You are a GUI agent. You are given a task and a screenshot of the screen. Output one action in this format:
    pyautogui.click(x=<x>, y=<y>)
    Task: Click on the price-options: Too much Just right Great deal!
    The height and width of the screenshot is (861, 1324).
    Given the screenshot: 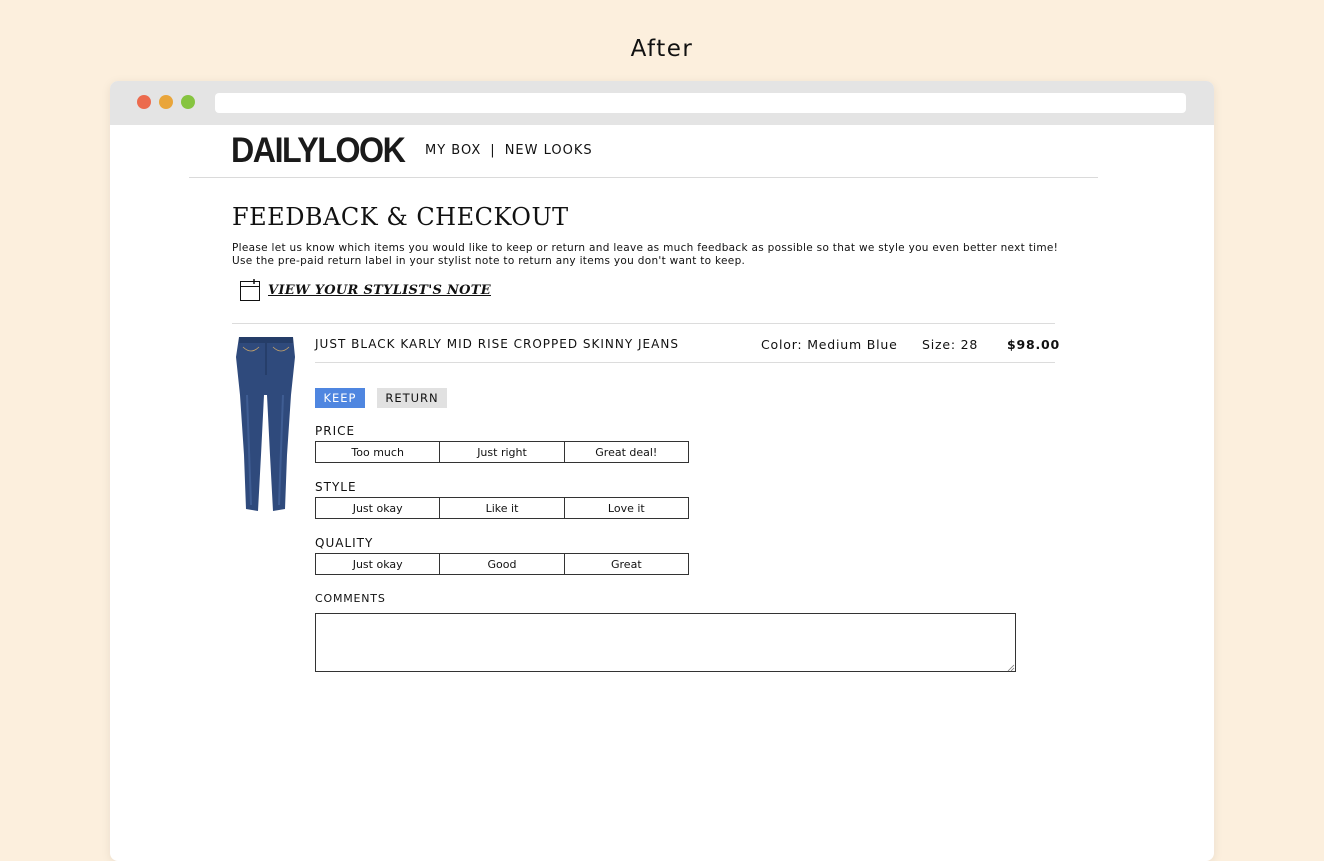 What is the action you would take?
    pyautogui.click(x=502, y=452)
    